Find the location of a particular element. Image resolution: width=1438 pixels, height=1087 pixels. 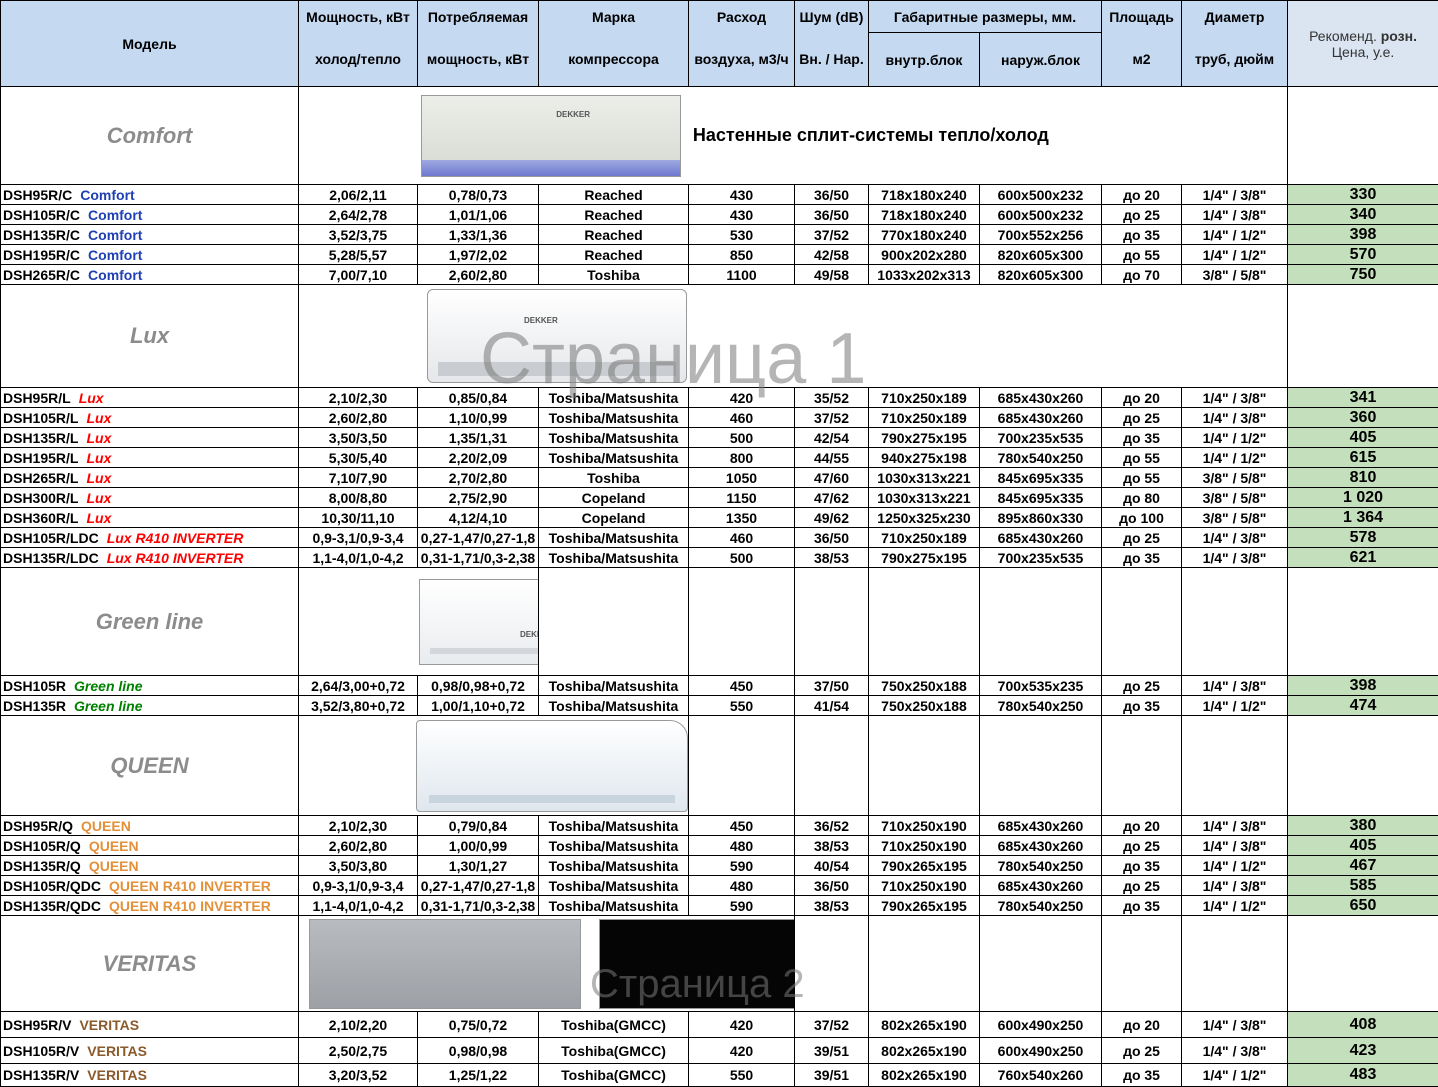

price-cell: 380 is located at coordinates (1363, 826).